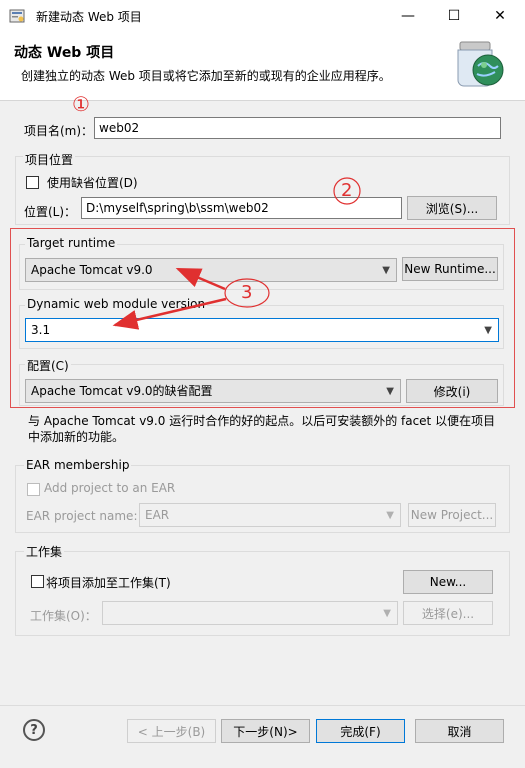 Image resolution: width=525 pixels, height=768 pixels. I want to click on back-button: < 上一步(B), so click(171, 731).